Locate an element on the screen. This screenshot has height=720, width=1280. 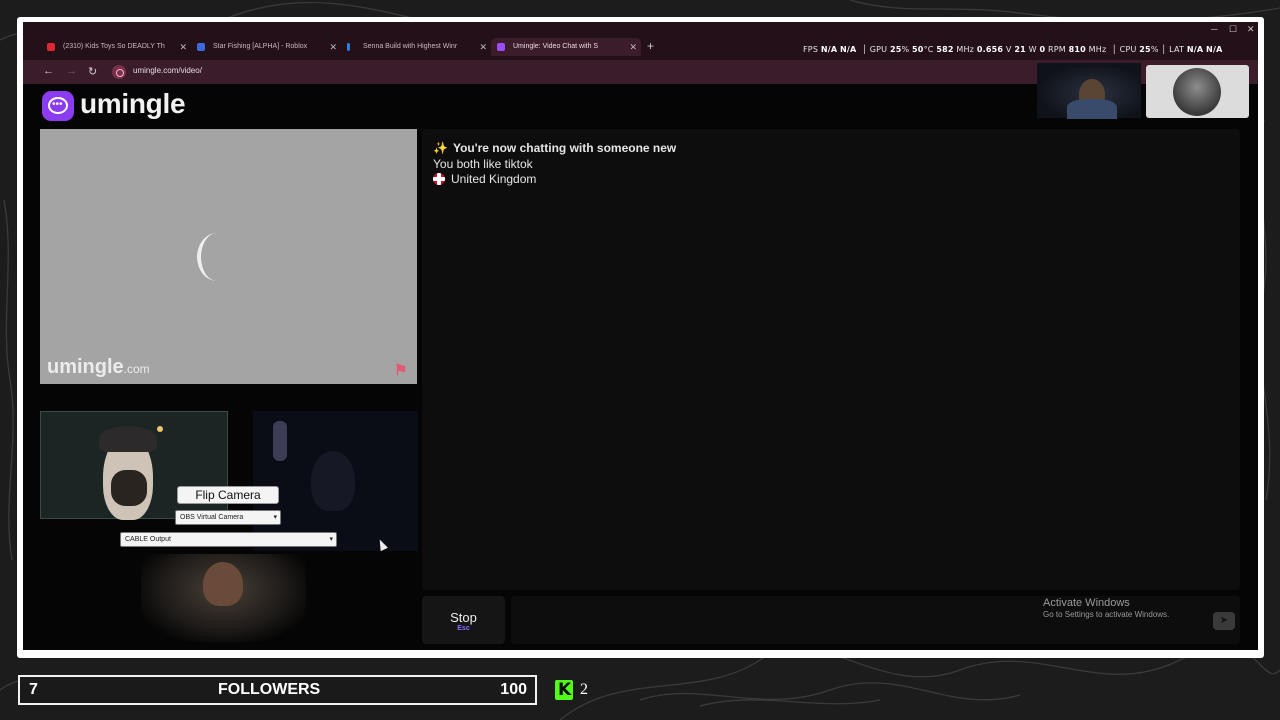
video-watermark: umingle.com is located at coordinates (98, 367).